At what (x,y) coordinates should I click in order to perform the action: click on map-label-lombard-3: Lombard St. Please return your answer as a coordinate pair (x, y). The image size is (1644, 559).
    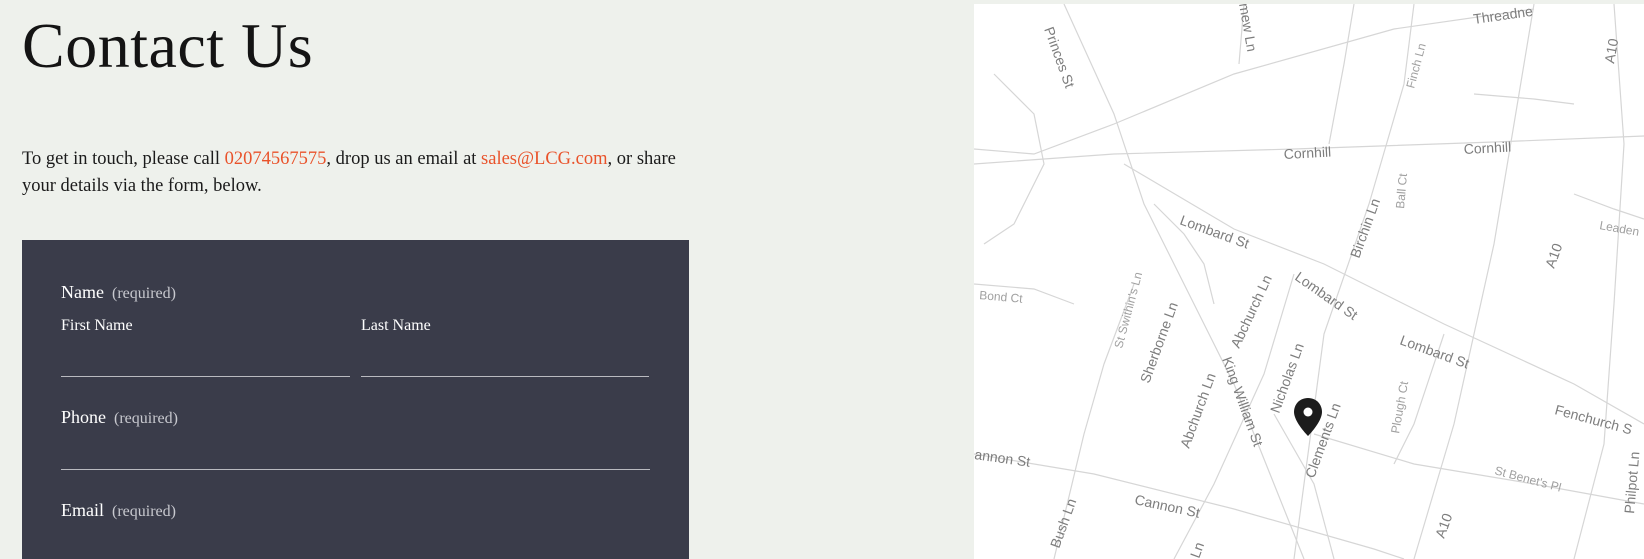
    Looking at the image, I should click on (1435, 352).